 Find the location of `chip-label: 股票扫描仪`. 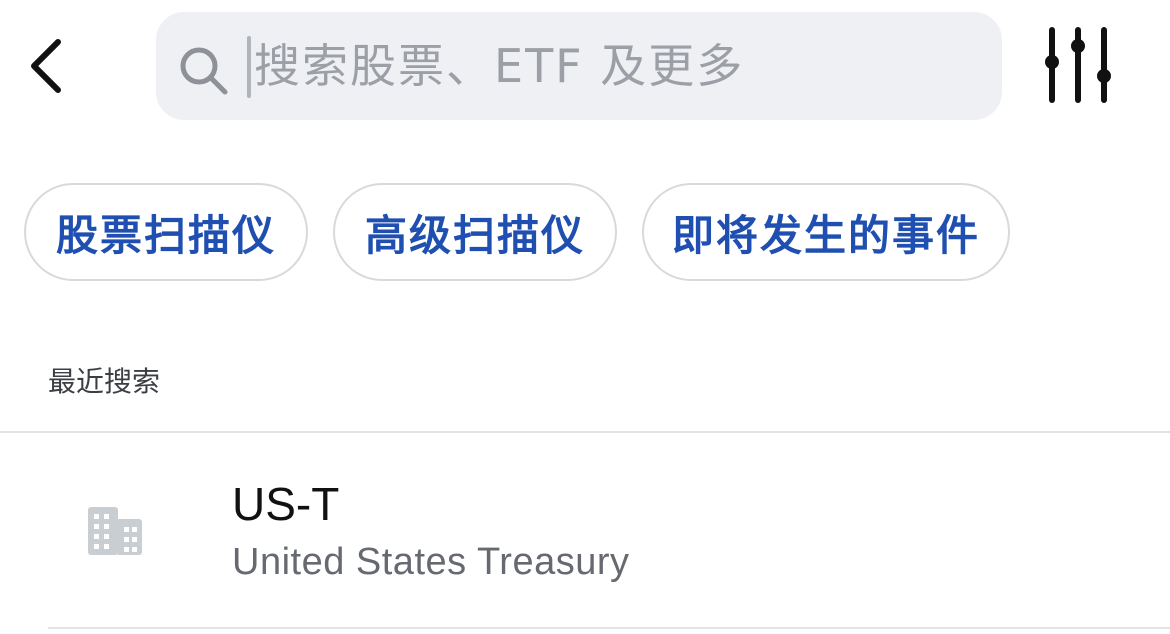

chip-label: 股票扫描仪 is located at coordinates (165, 235).